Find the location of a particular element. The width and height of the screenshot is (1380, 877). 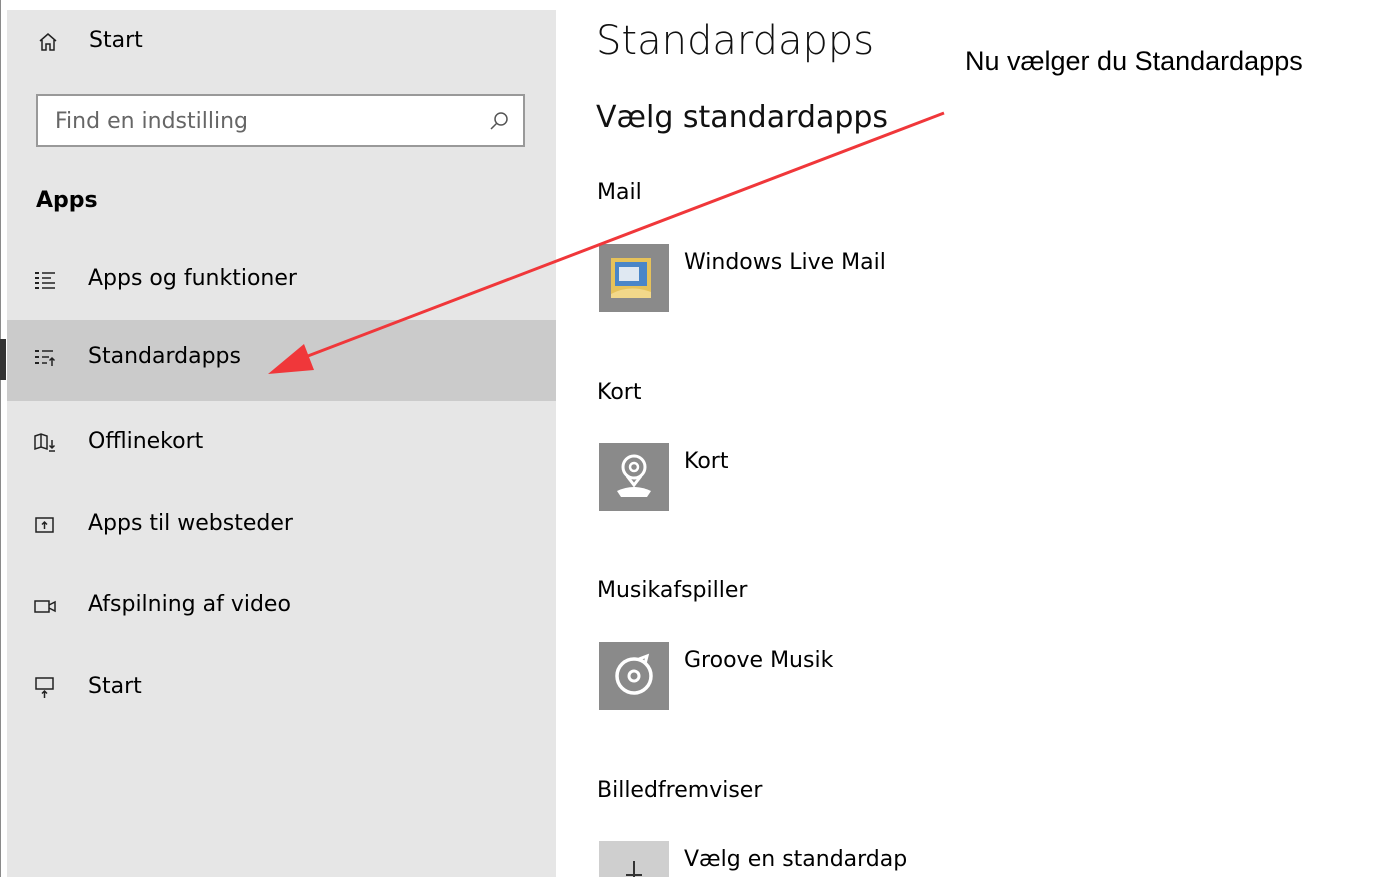

music-app-button is located at coordinates (634, 676).